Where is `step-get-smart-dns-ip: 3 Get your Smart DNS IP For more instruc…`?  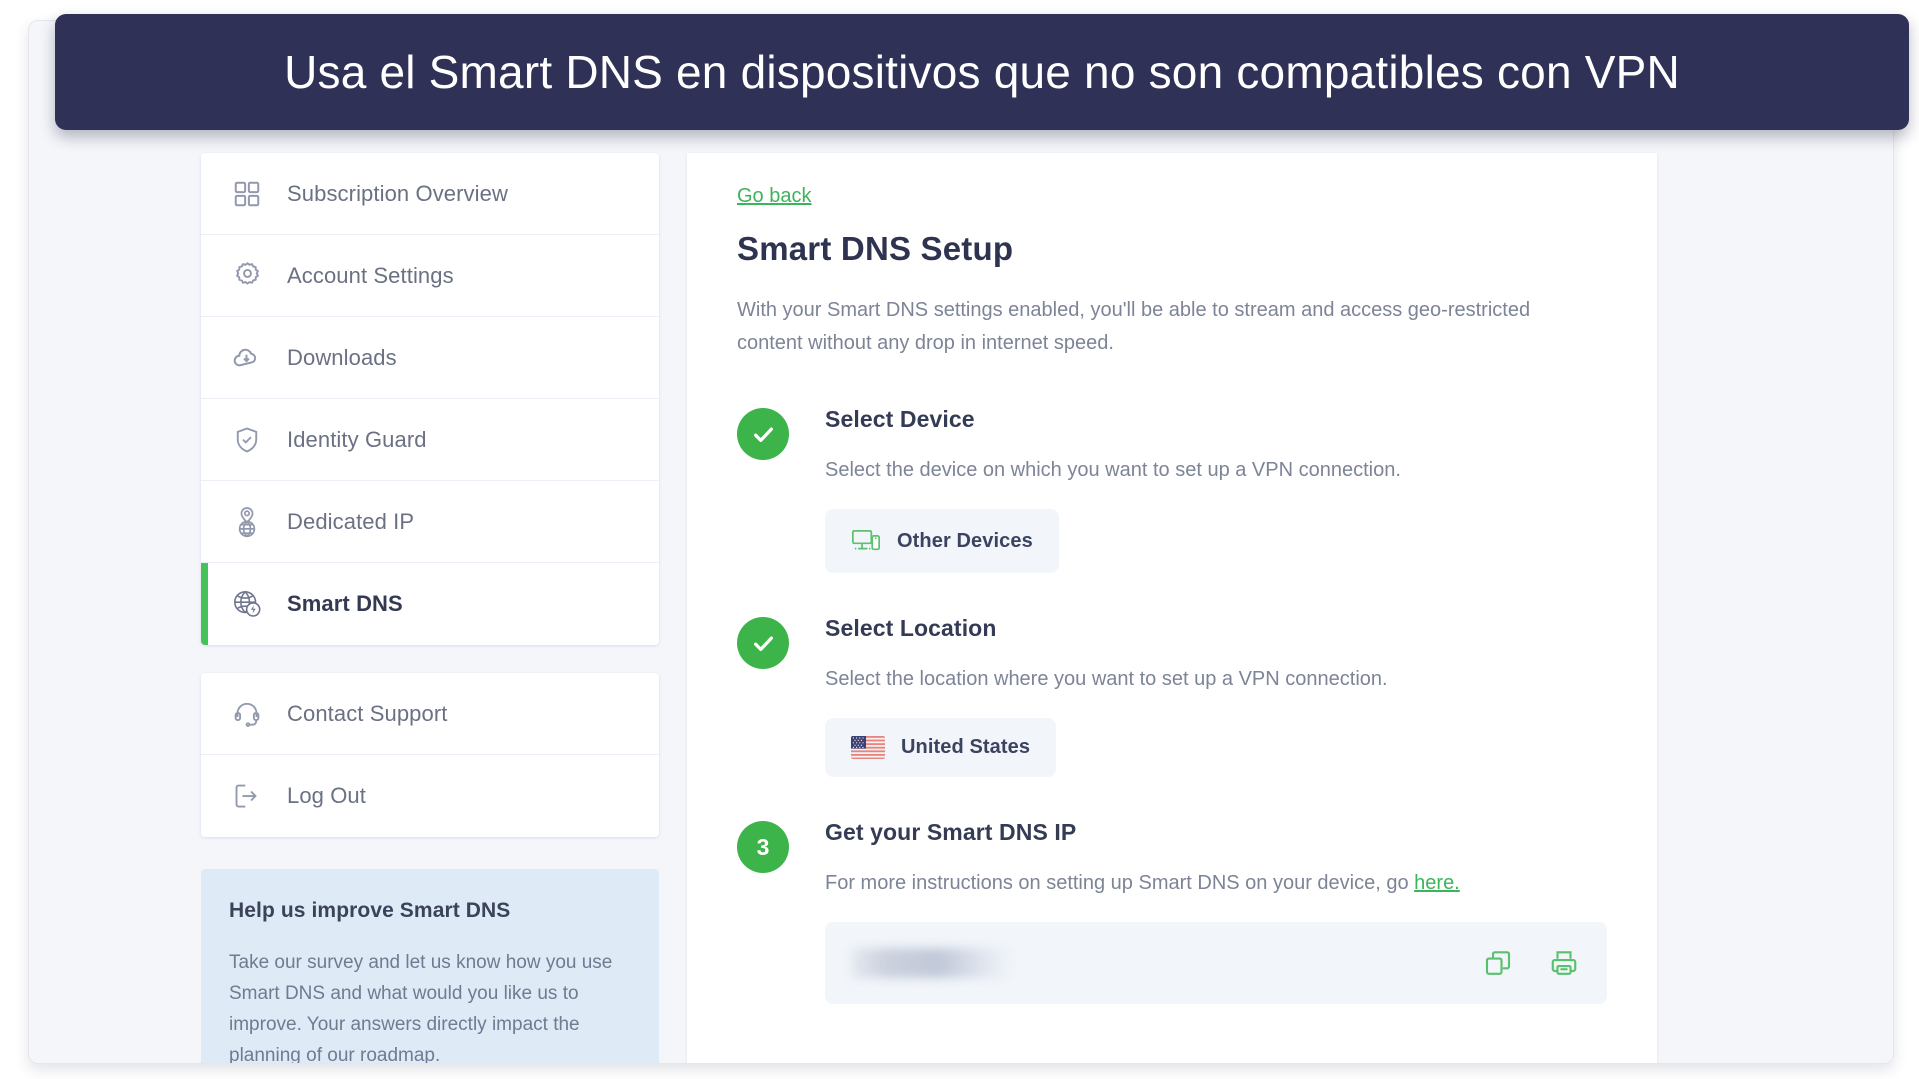
step-get-smart-dns-ip: 3 Get your Smart DNS IP For more instruc… is located at coordinates (1172, 911).